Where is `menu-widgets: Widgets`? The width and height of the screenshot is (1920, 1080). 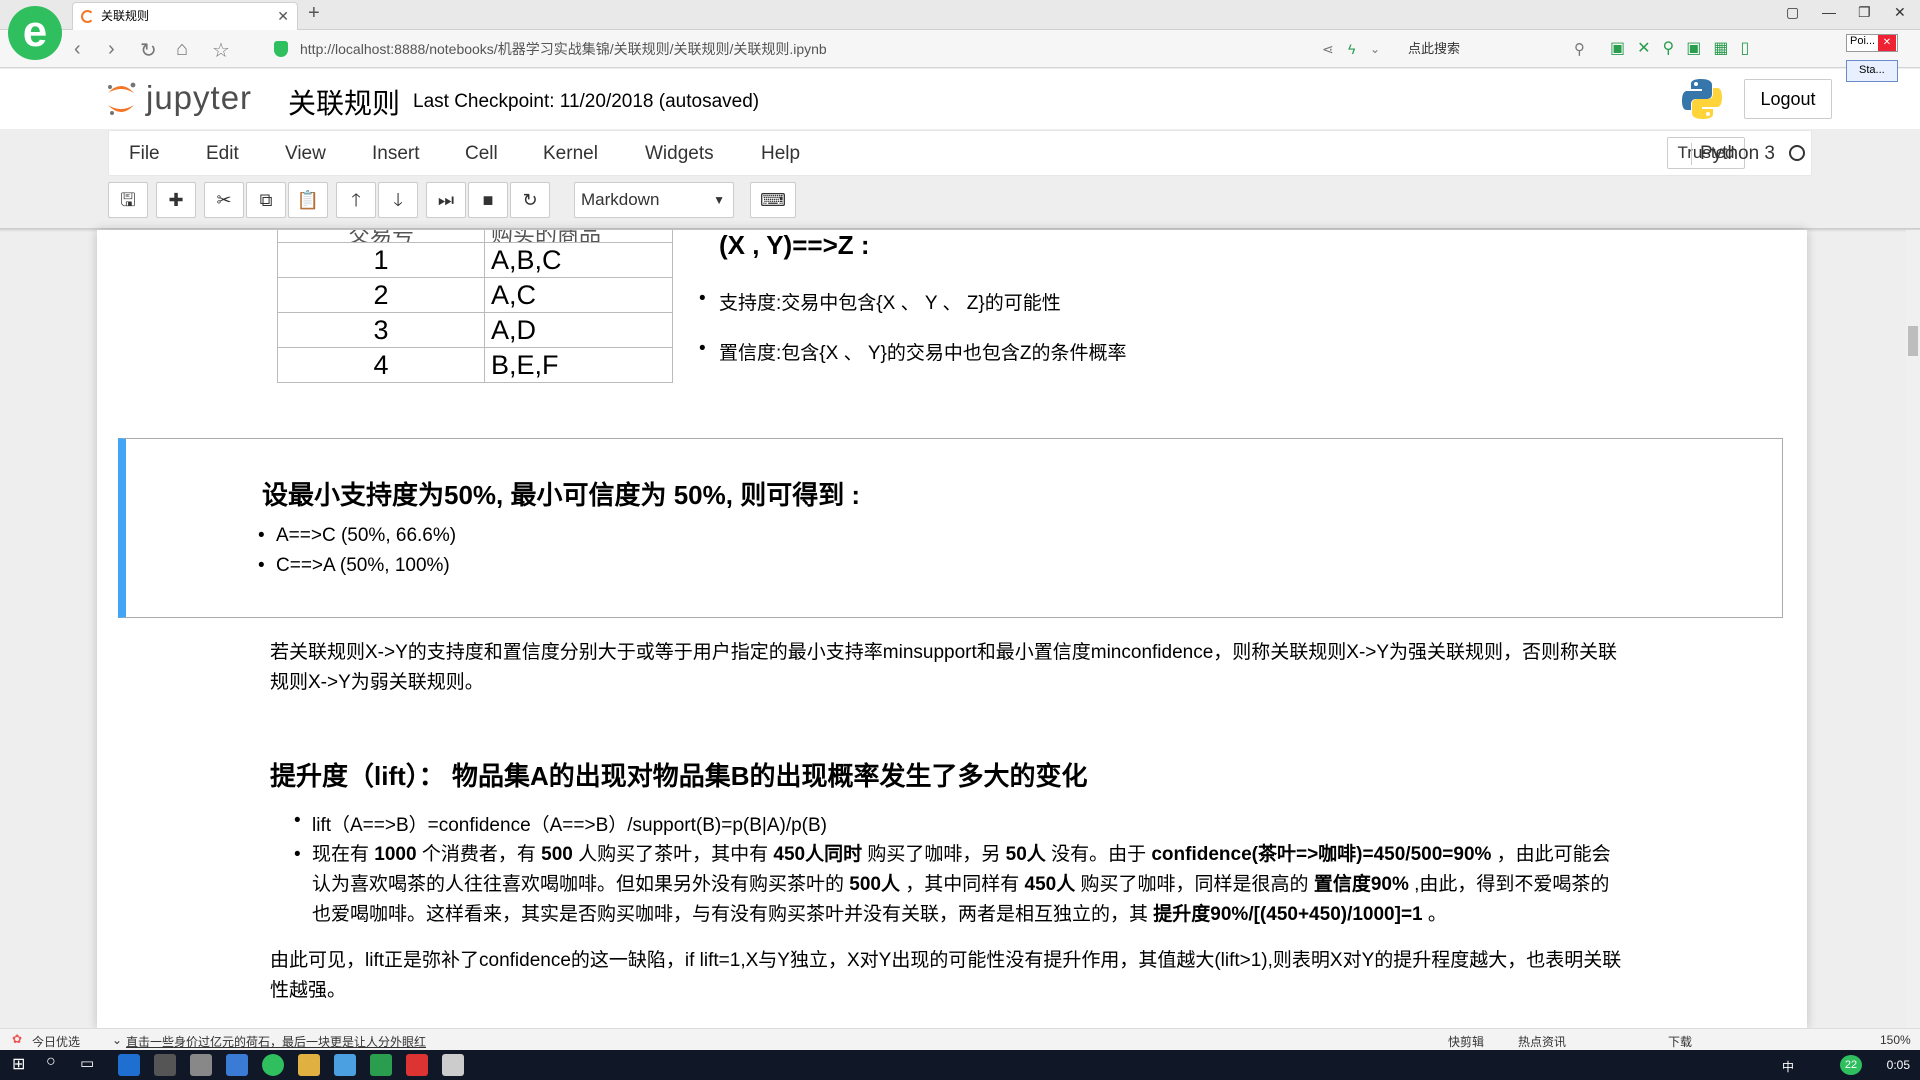
menu-widgets: Widgets is located at coordinates (679, 154).